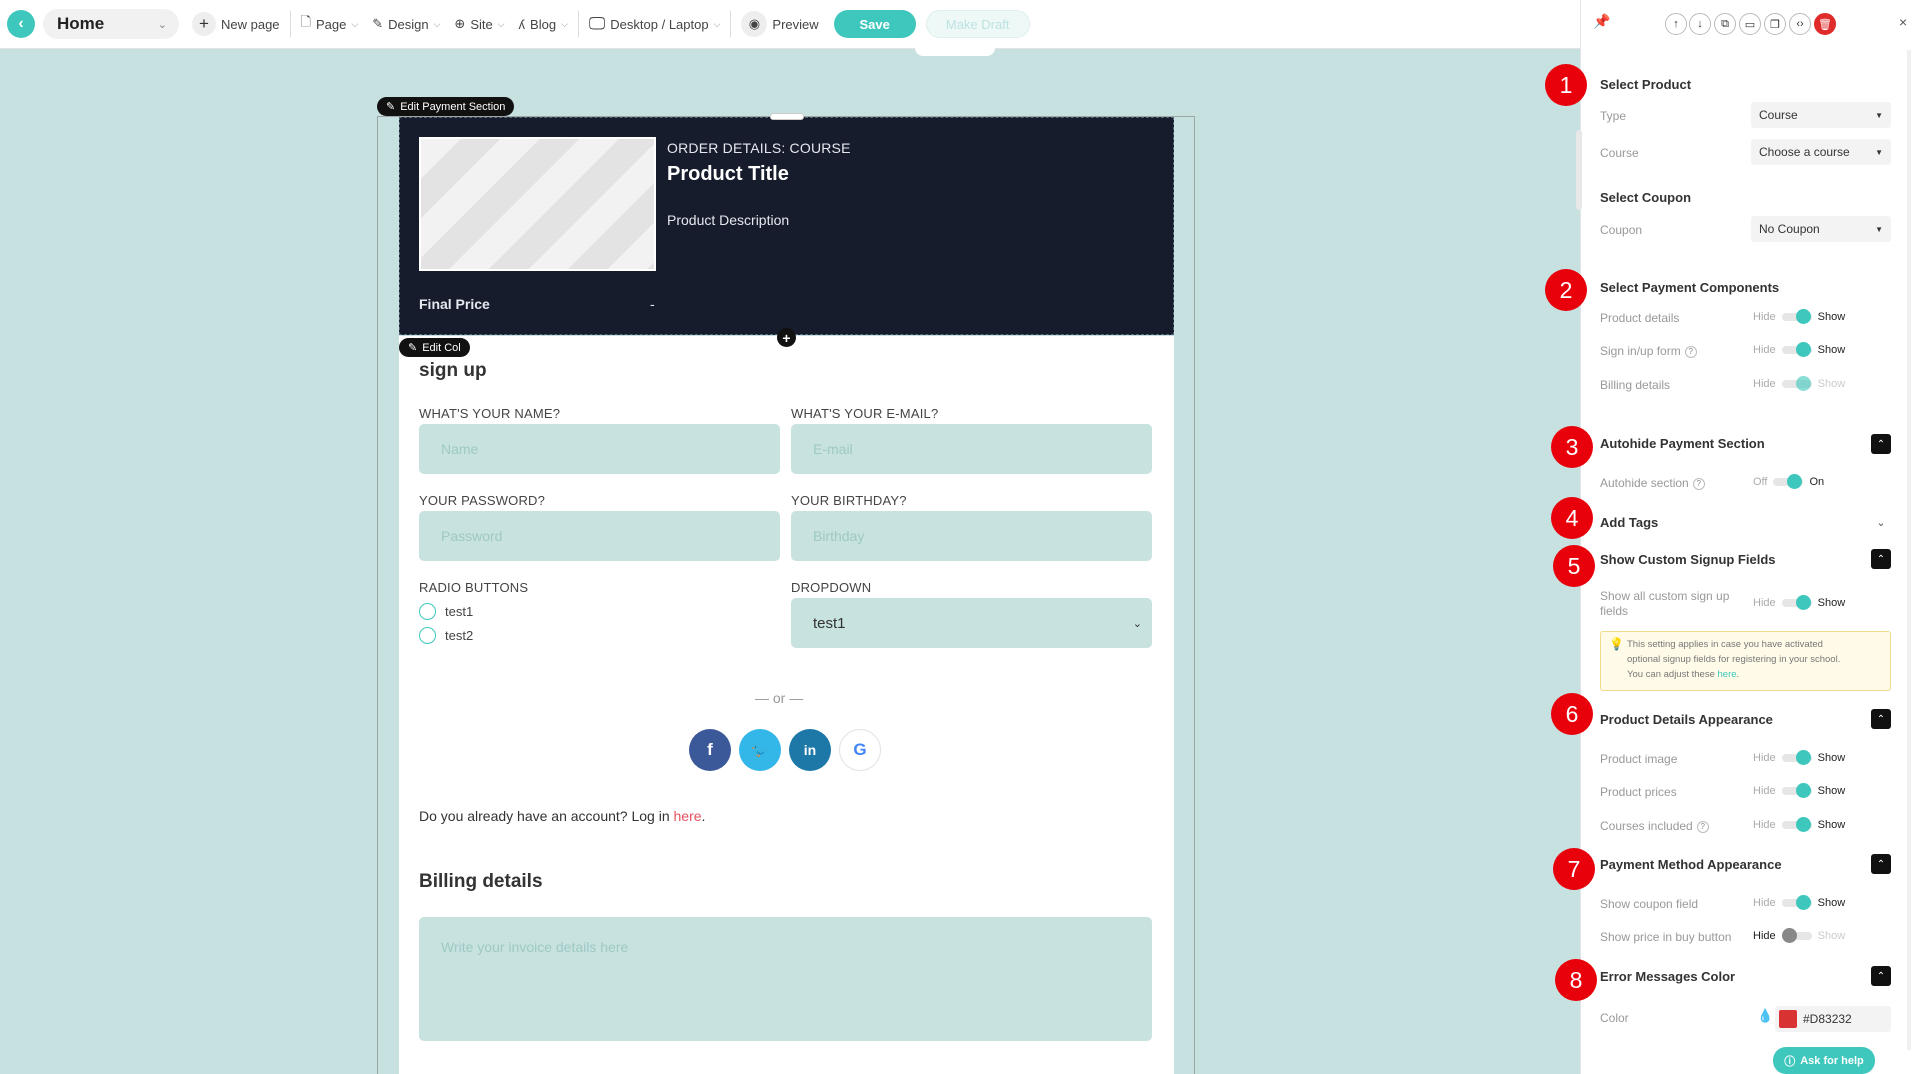  Describe the element at coordinates (1765, 1016) in the screenshot. I see `droplet-icon: 💧` at that location.